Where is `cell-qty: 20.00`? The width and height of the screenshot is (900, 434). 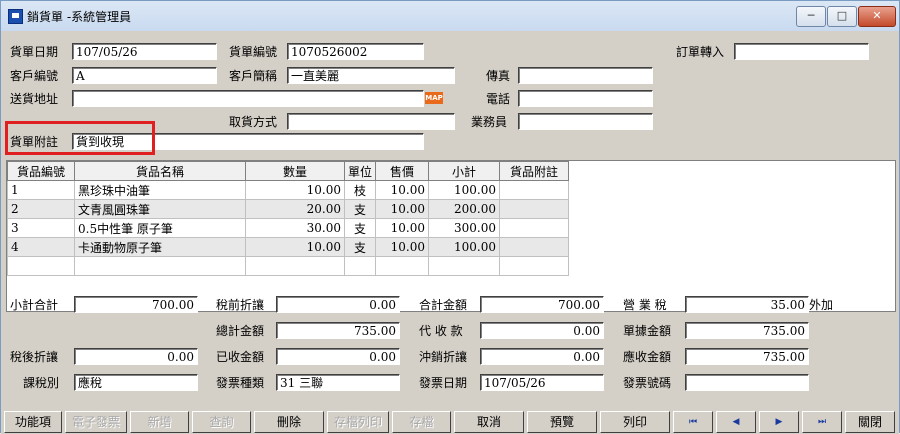
cell-qty: 20.00 is located at coordinates (295, 209).